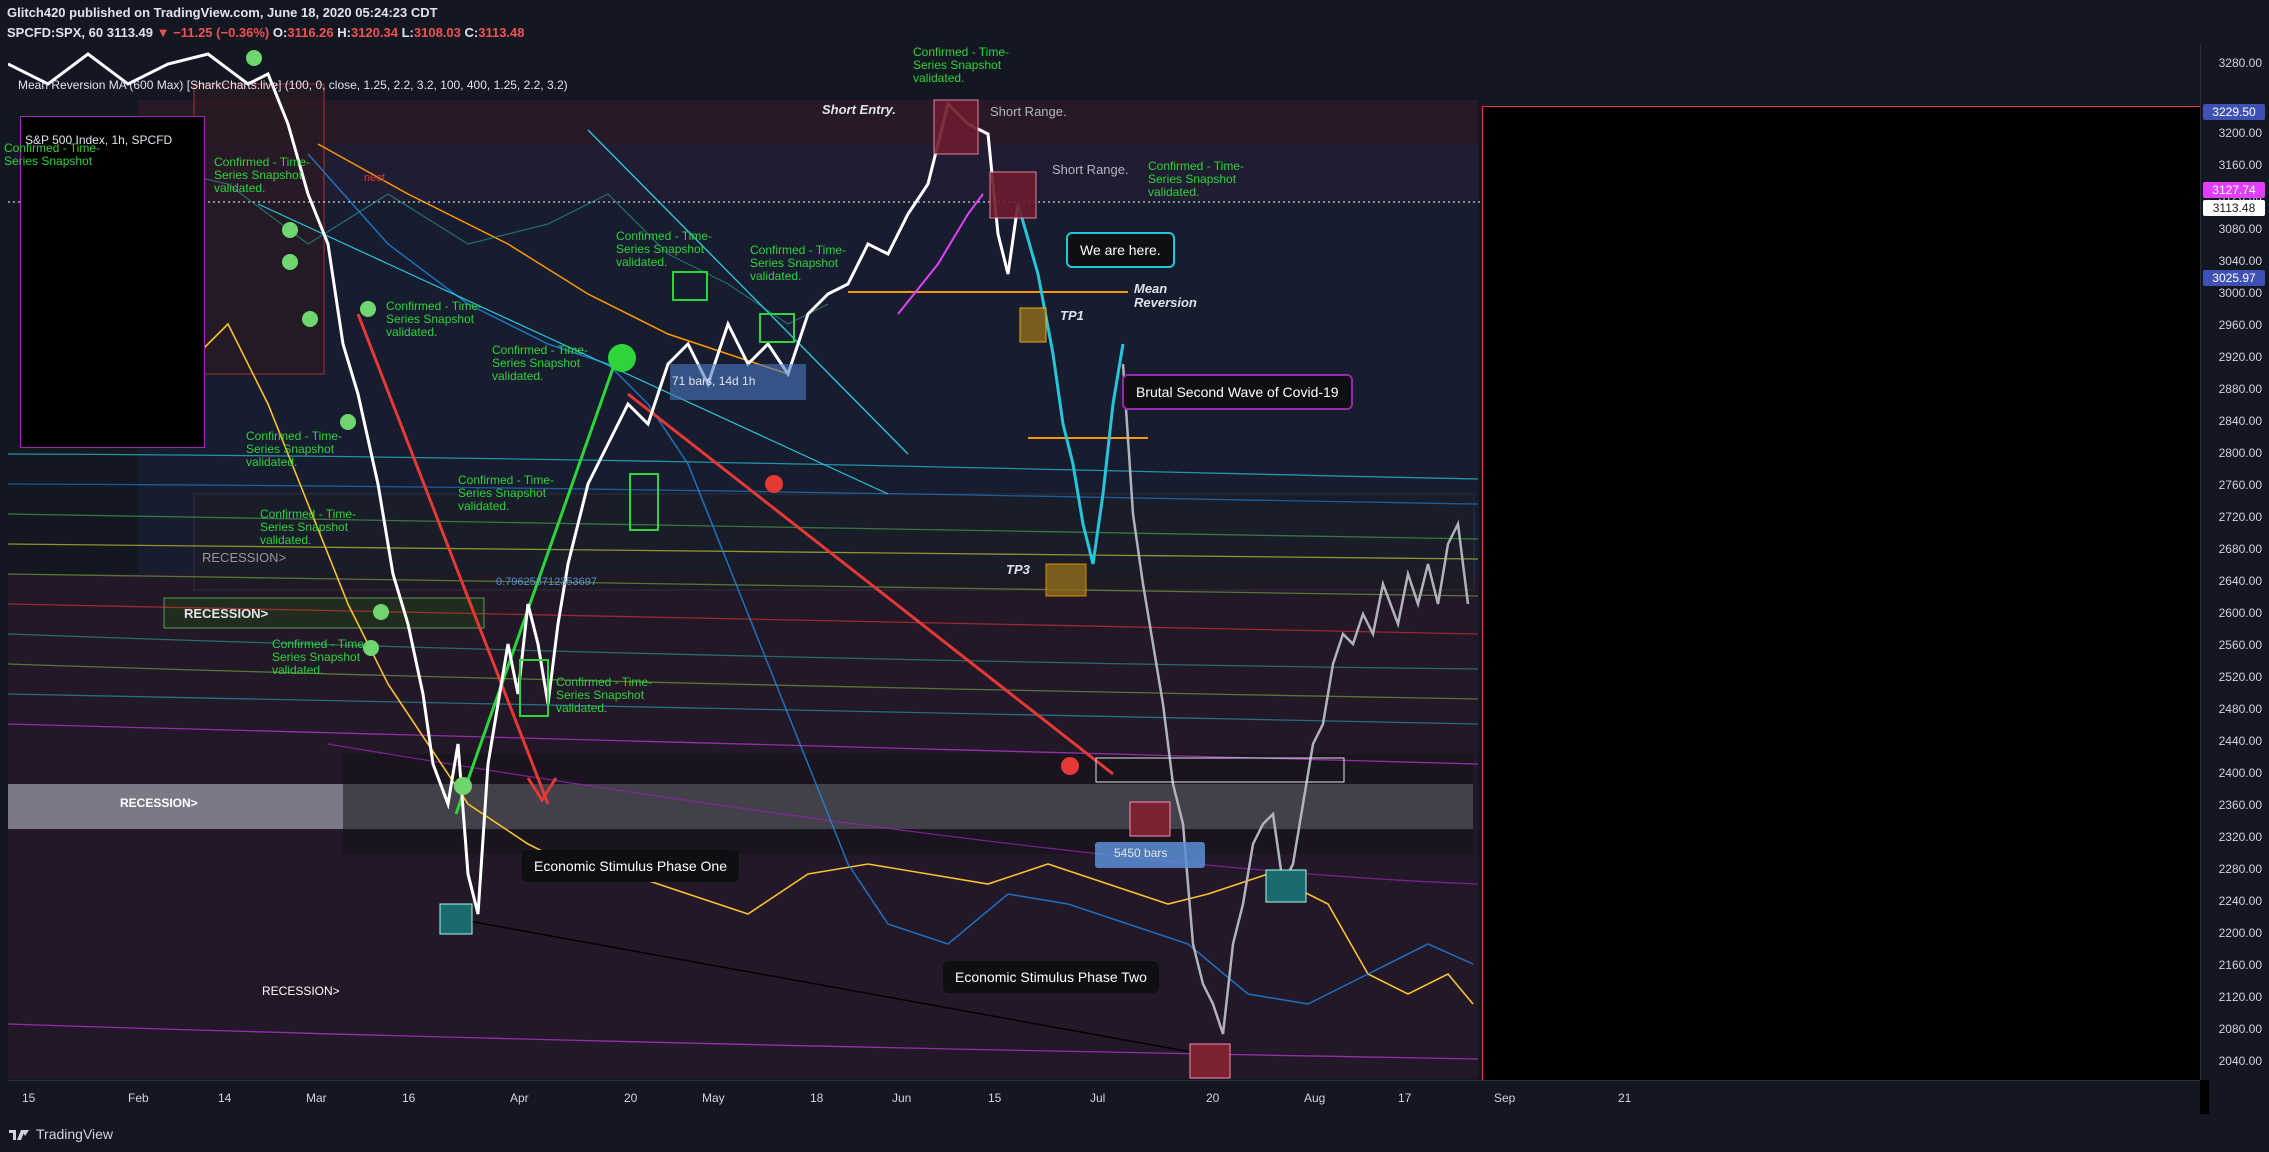  What do you see at coordinates (2240, 165) in the screenshot?
I see `price-tick: 3160.00` at bounding box center [2240, 165].